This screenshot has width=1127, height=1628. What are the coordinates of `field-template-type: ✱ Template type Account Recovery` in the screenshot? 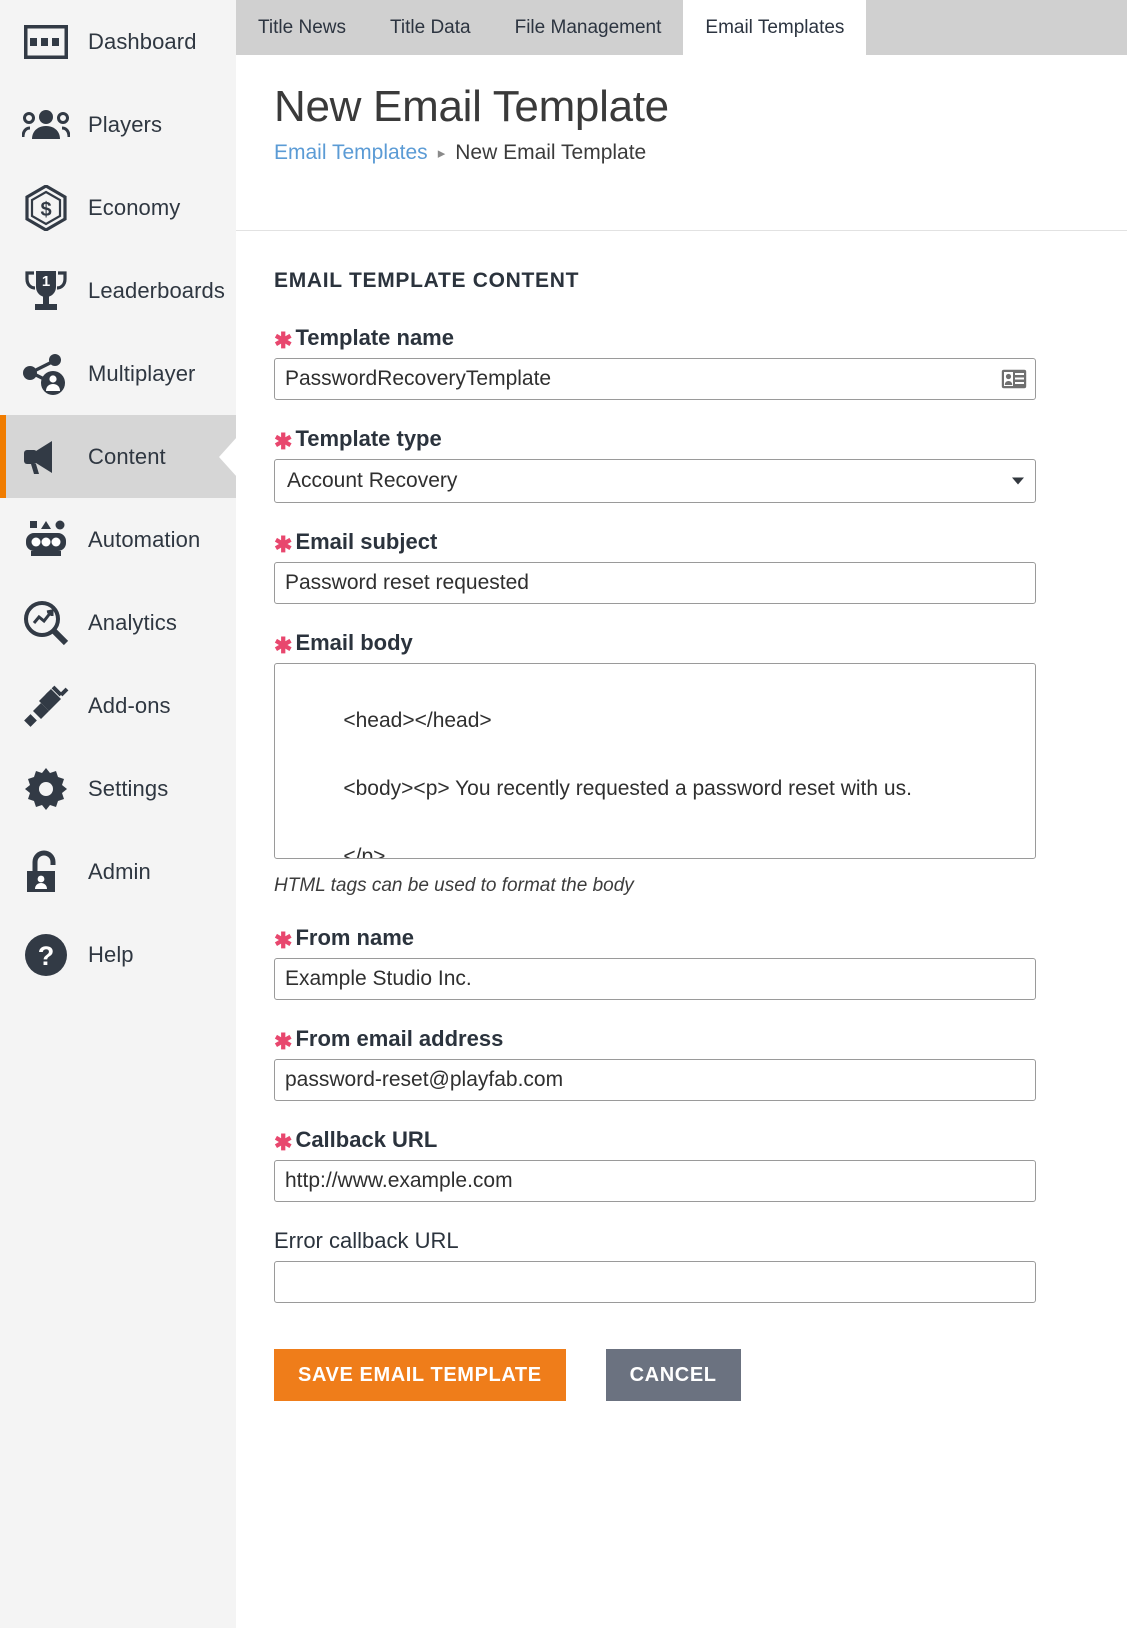 It's located at (700, 464).